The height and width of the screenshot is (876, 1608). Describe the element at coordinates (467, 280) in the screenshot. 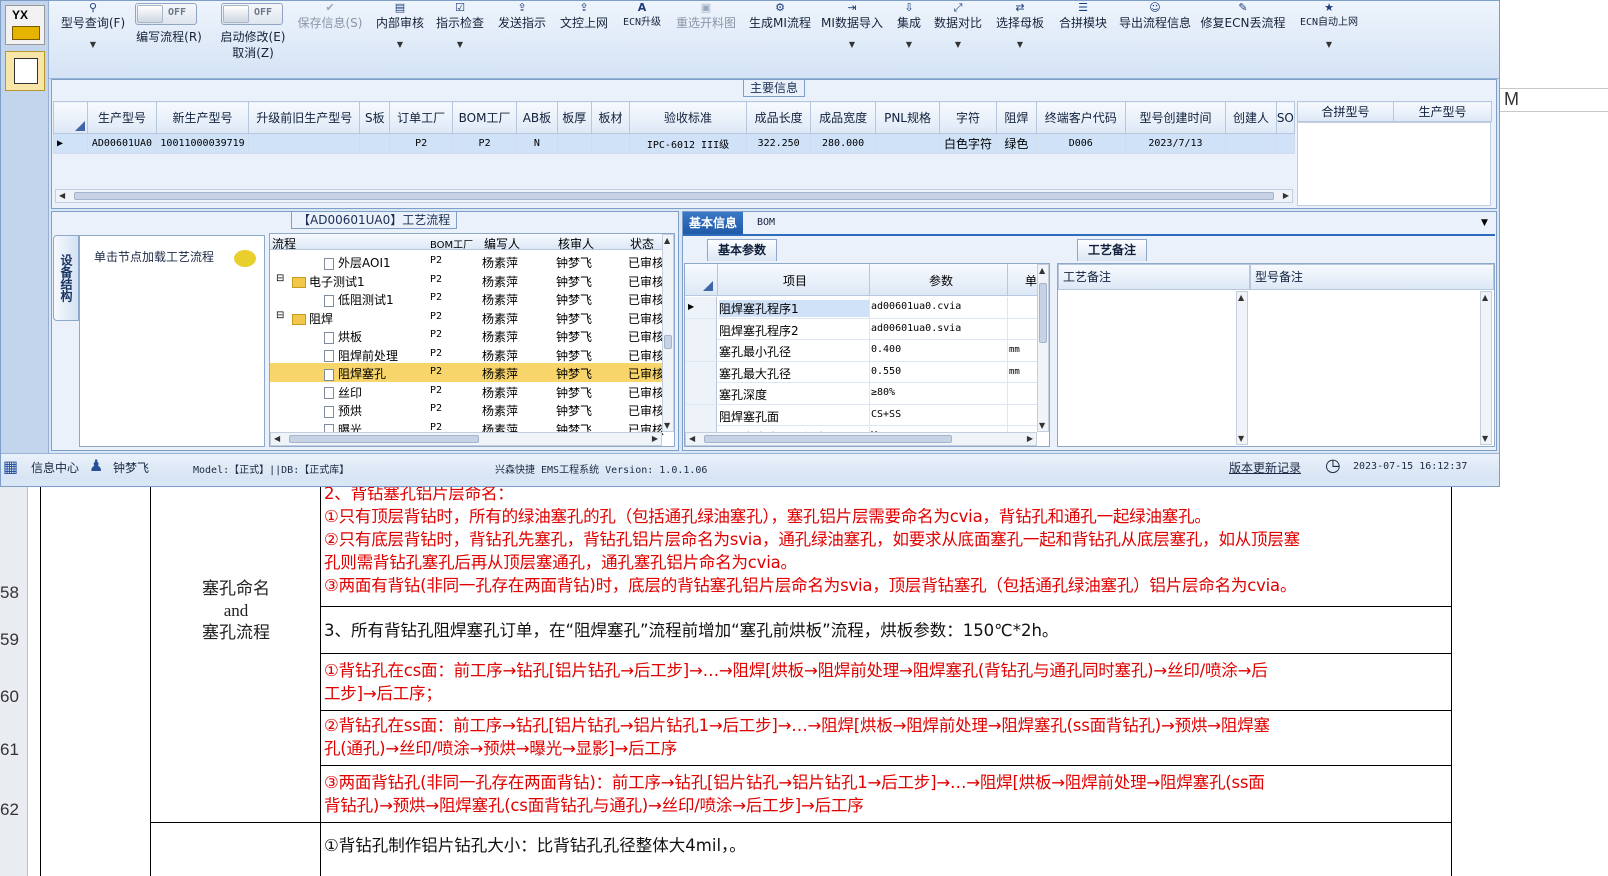

I see `tree-row: ⊟ 电子测试1 P2 杨素萍 钟梦飞 已审核` at that location.